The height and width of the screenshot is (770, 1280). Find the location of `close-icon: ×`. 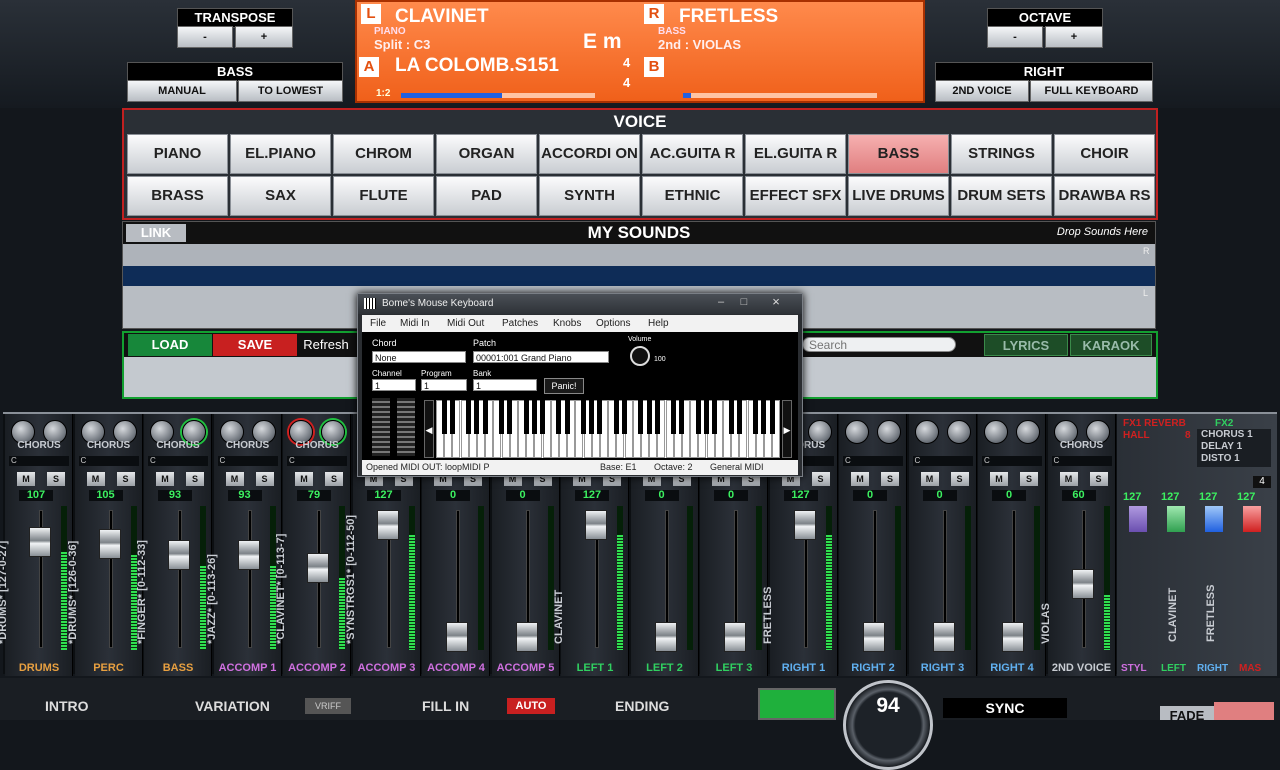

close-icon: × is located at coordinates (776, 301).